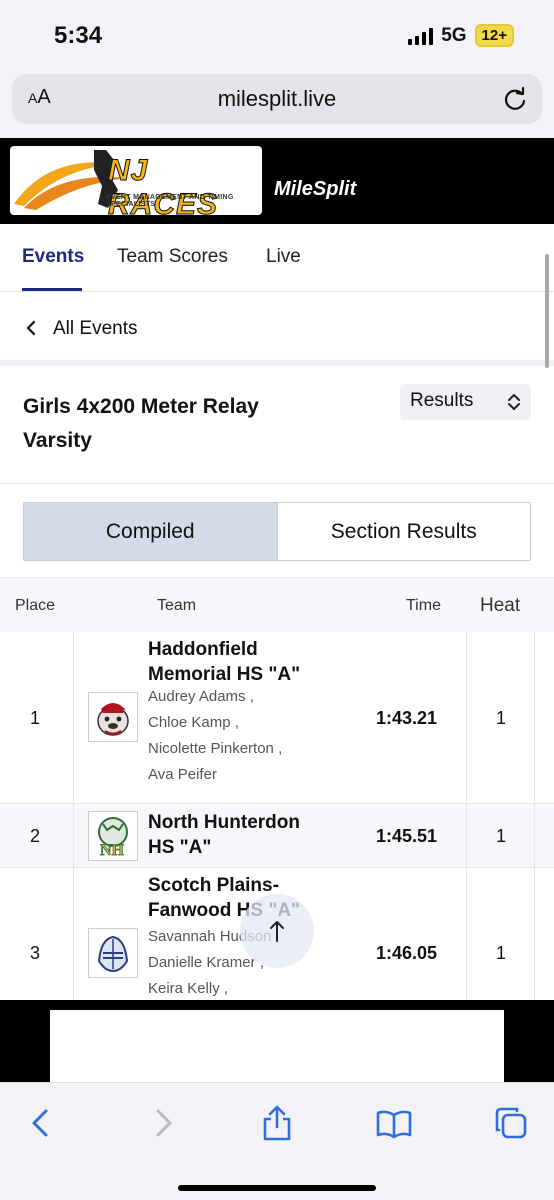 The width and height of the screenshot is (554, 1200). Describe the element at coordinates (407, 953) in the screenshot. I see `time-cell: 1:46.05` at that location.